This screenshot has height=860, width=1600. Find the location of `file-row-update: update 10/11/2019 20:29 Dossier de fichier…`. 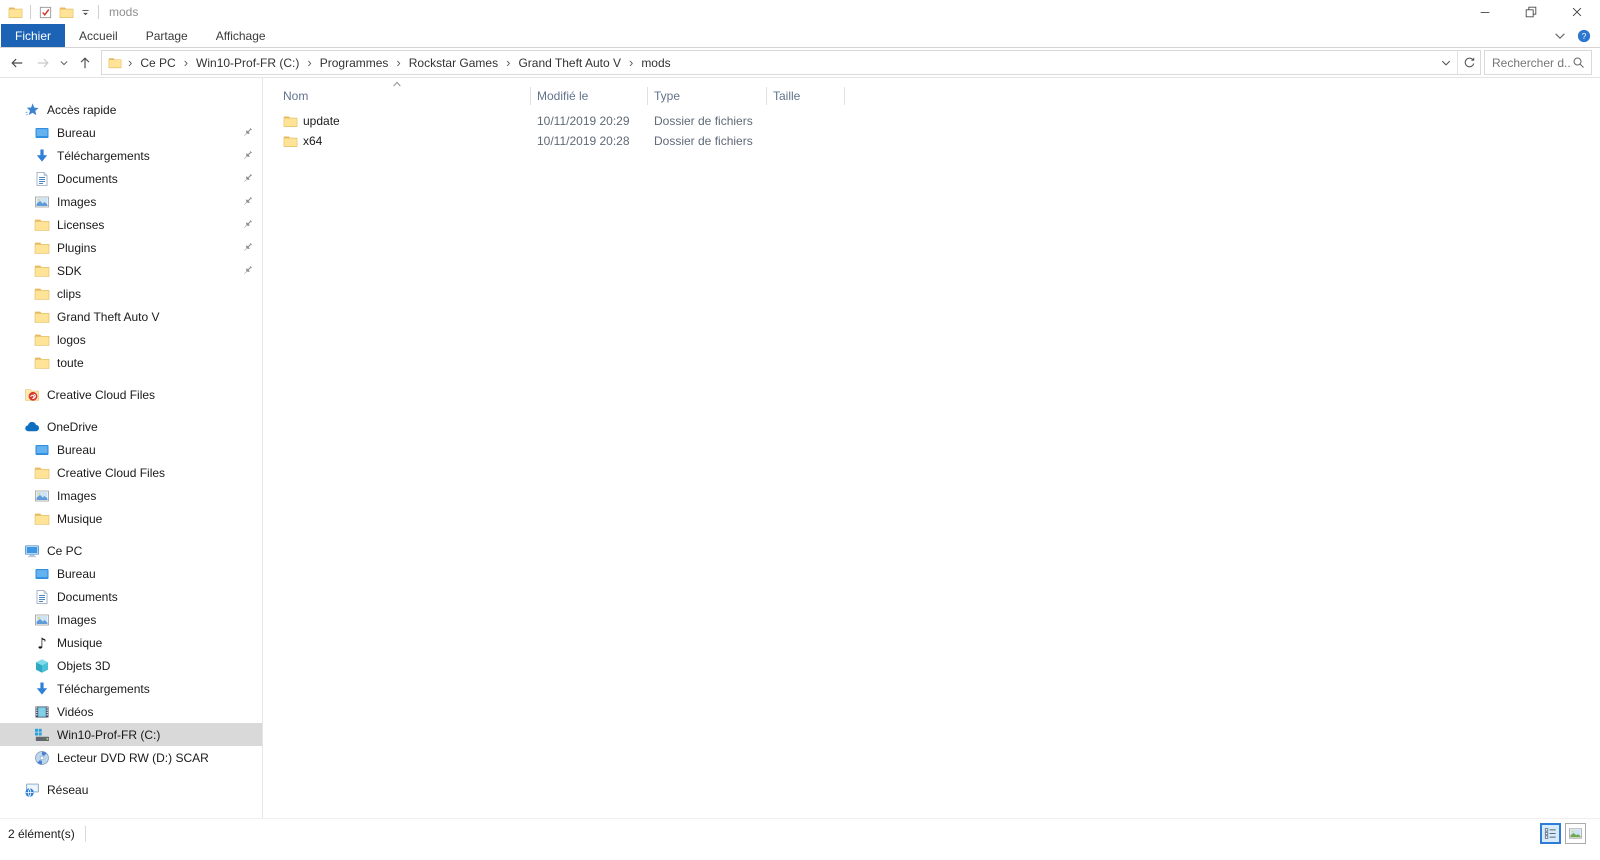

file-row-update: update 10/11/2019 20:29 Dossier de fichier… is located at coordinates (931, 121).